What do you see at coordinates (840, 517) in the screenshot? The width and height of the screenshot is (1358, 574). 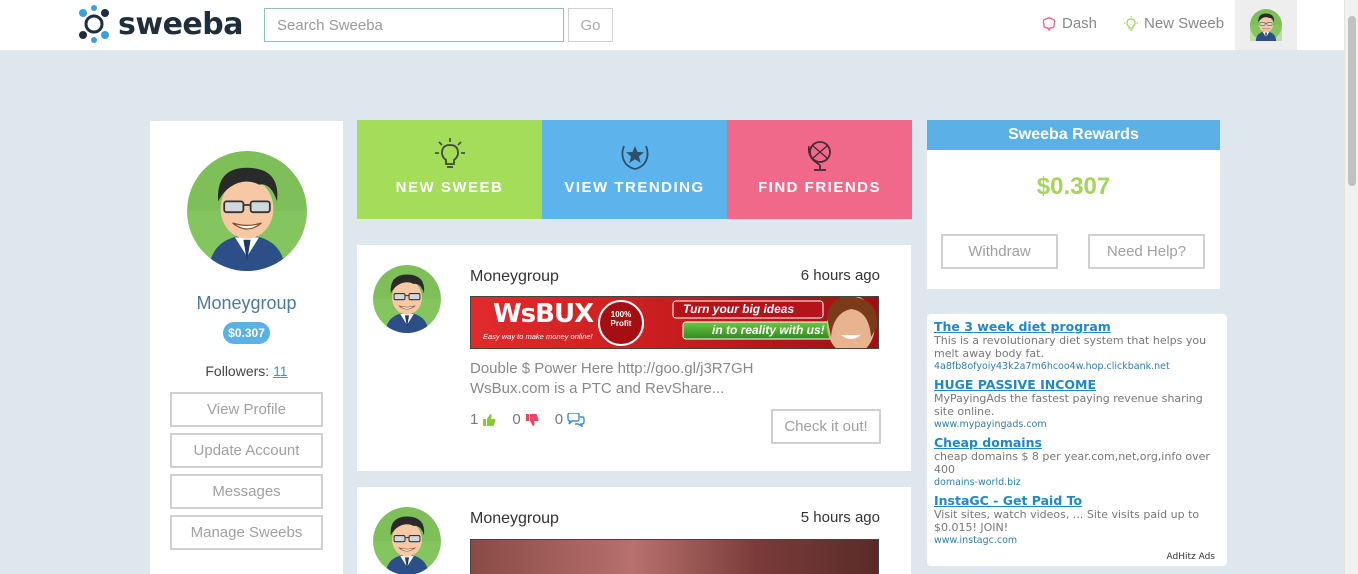 I see `post-time: 5 hours ago` at bounding box center [840, 517].